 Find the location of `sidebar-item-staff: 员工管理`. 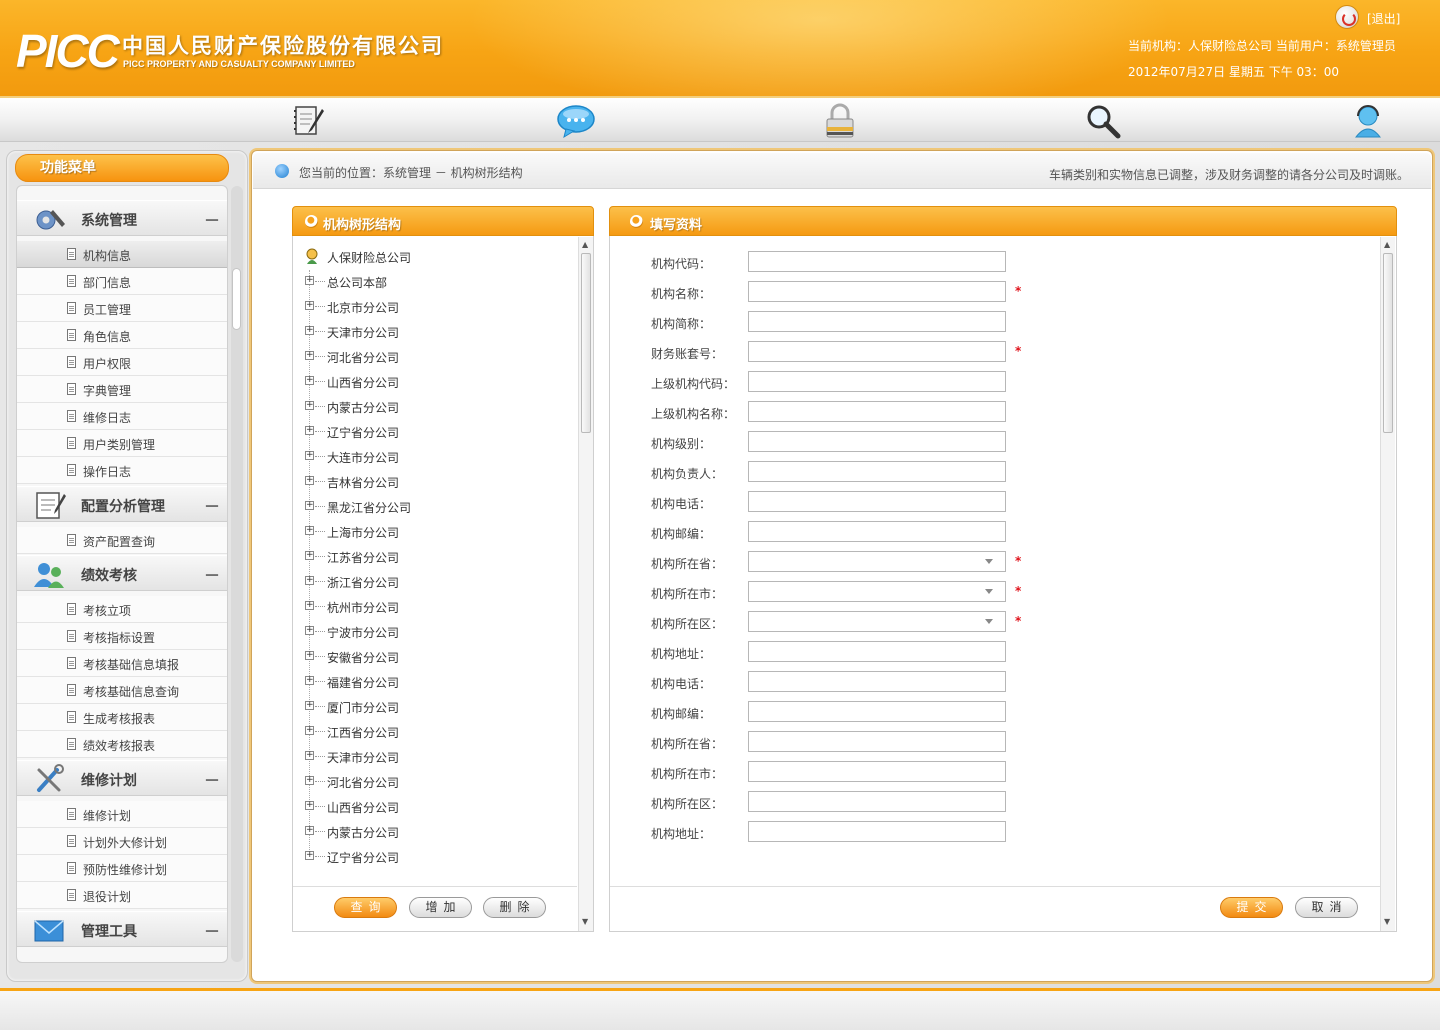

sidebar-item-staff: 员工管理 is located at coordinates (122, 308).